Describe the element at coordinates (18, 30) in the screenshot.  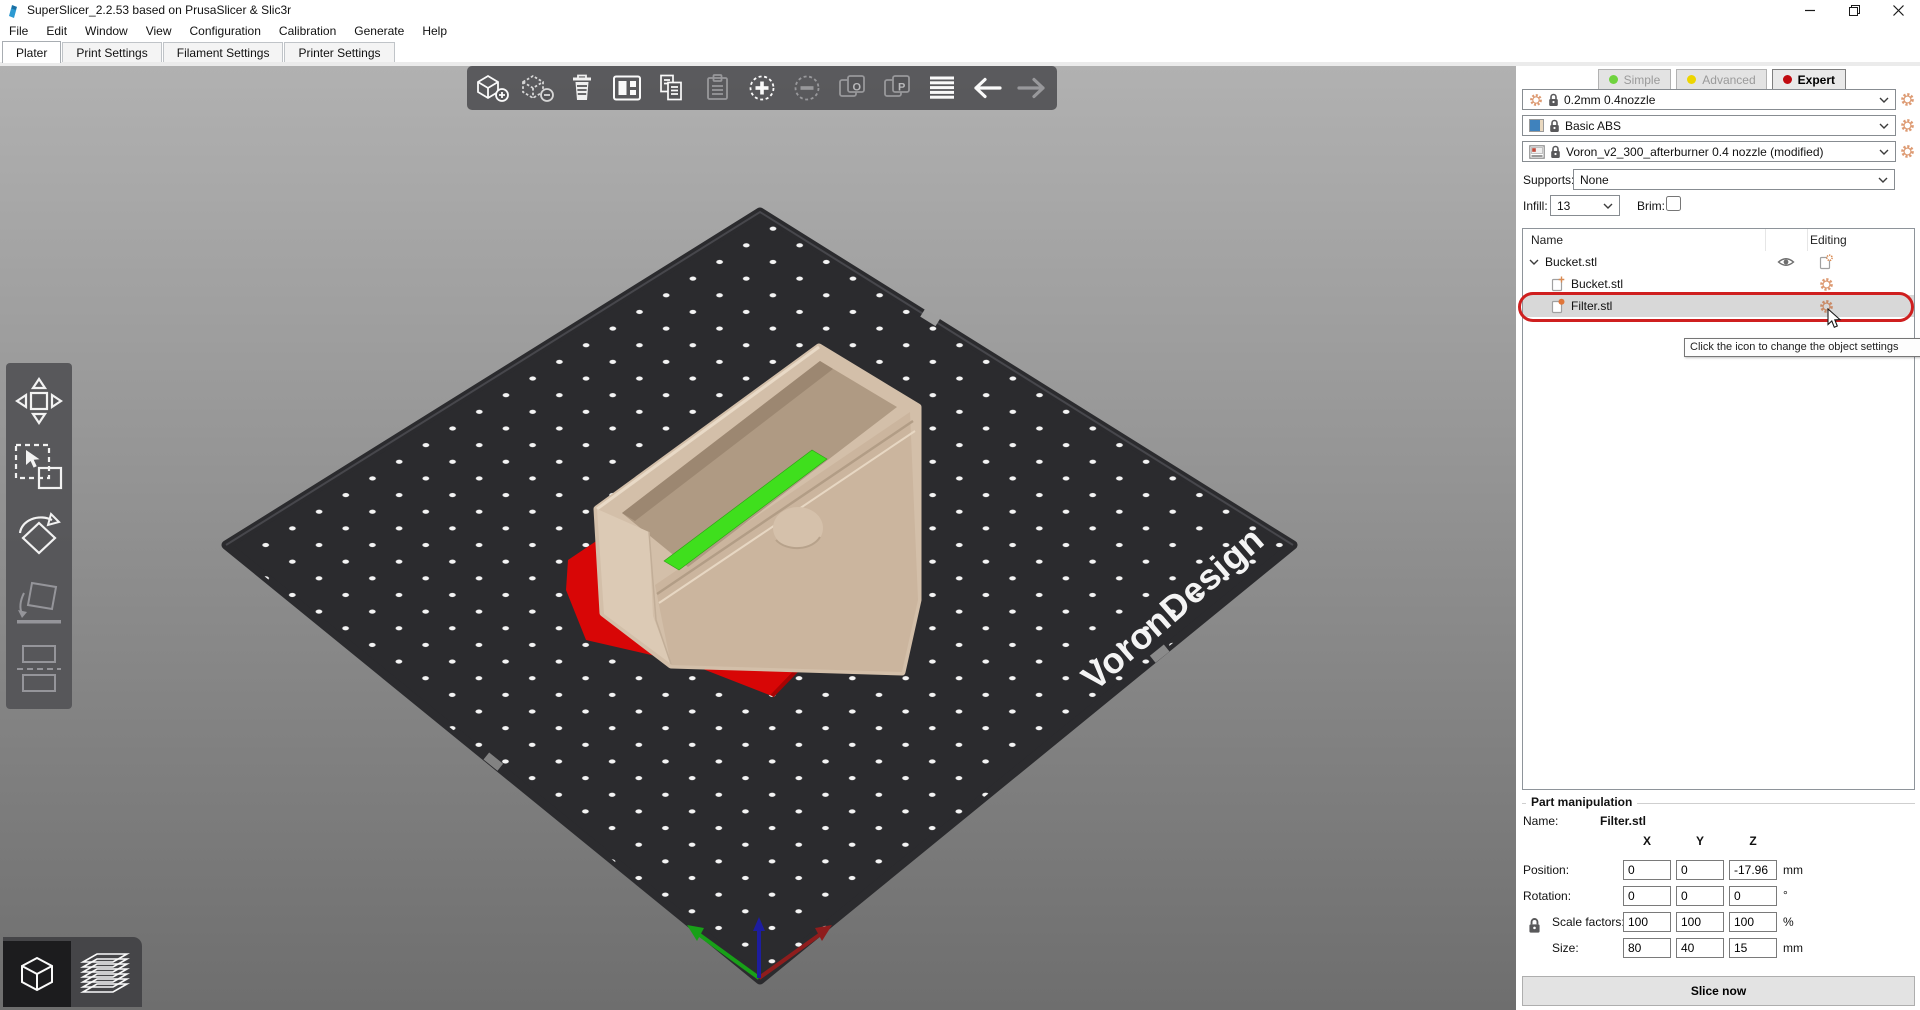
I see `menu-file: File` at that location.